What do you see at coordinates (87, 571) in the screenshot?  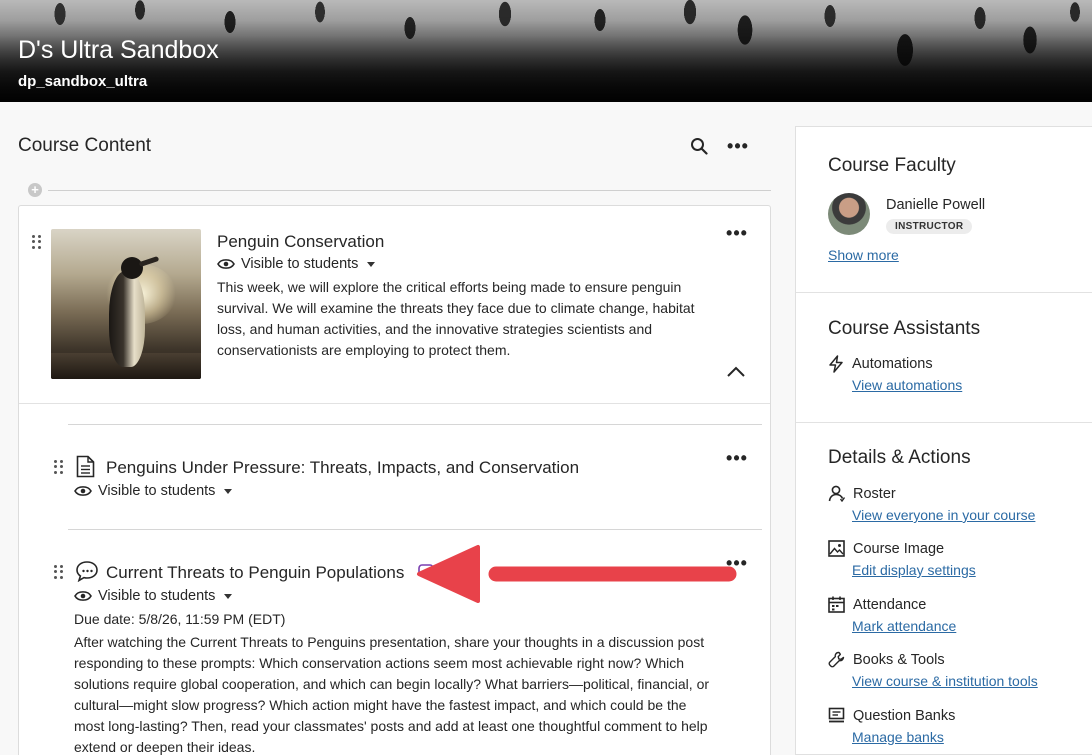 I see `discussion-icon` at bounding box center [87, 571].